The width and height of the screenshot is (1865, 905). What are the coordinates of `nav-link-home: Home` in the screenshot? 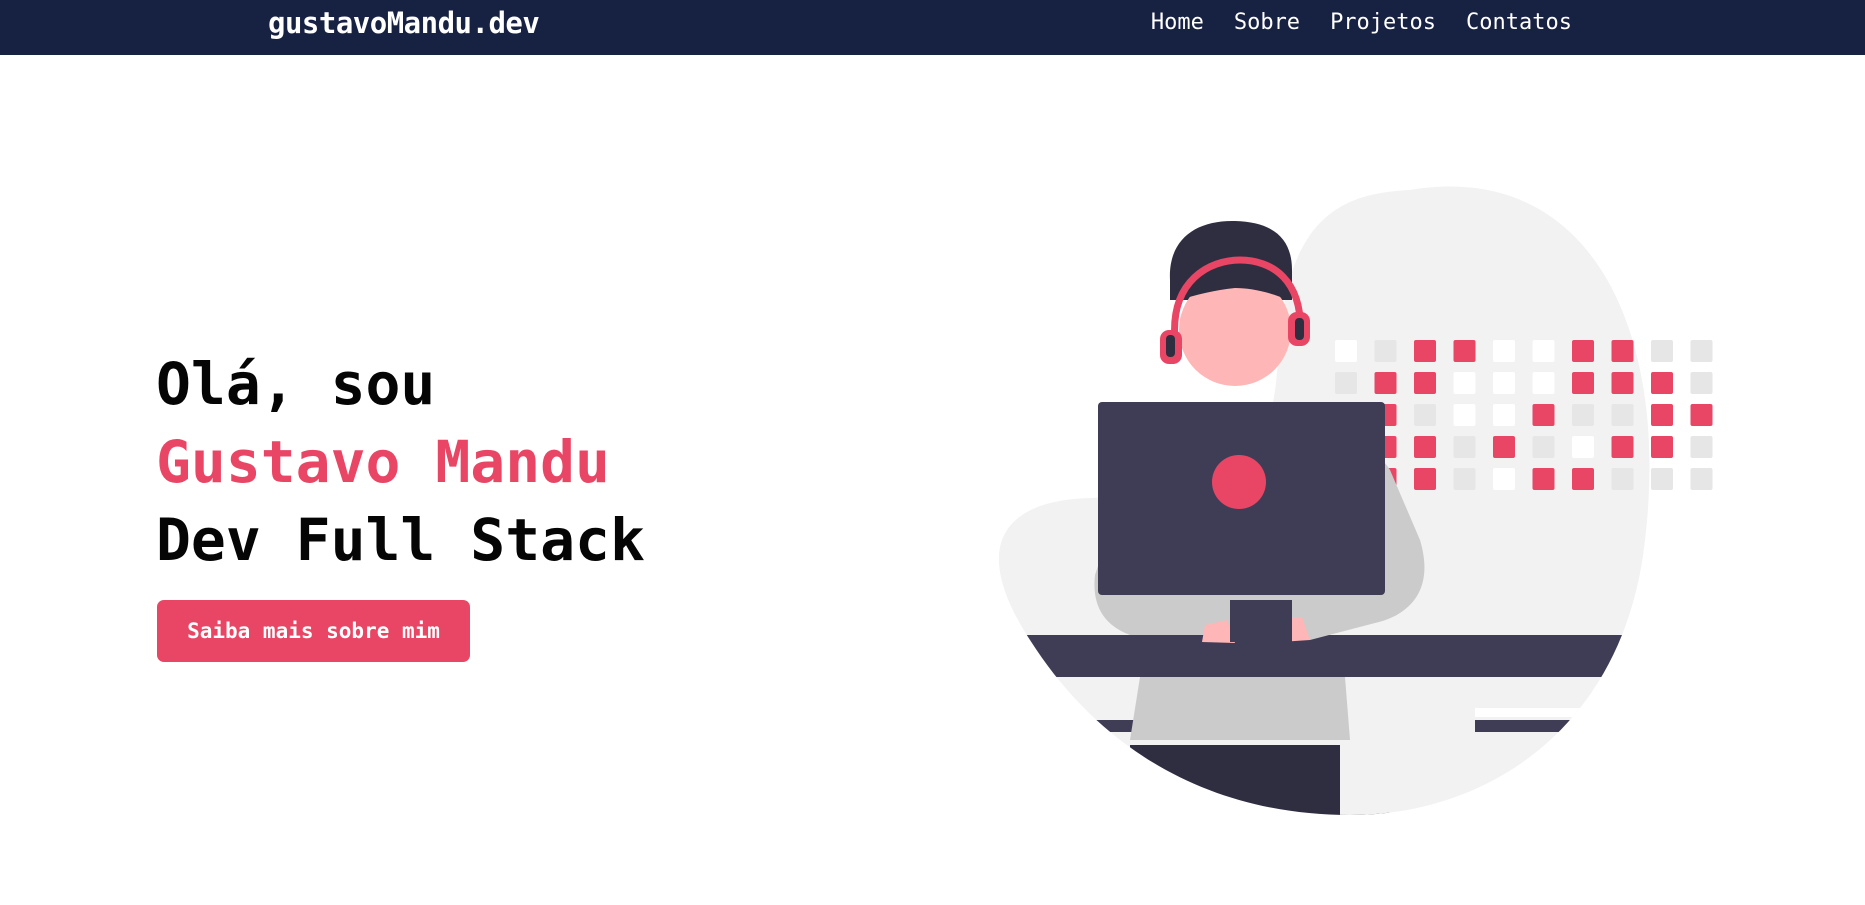 It's located at (1177, 23).